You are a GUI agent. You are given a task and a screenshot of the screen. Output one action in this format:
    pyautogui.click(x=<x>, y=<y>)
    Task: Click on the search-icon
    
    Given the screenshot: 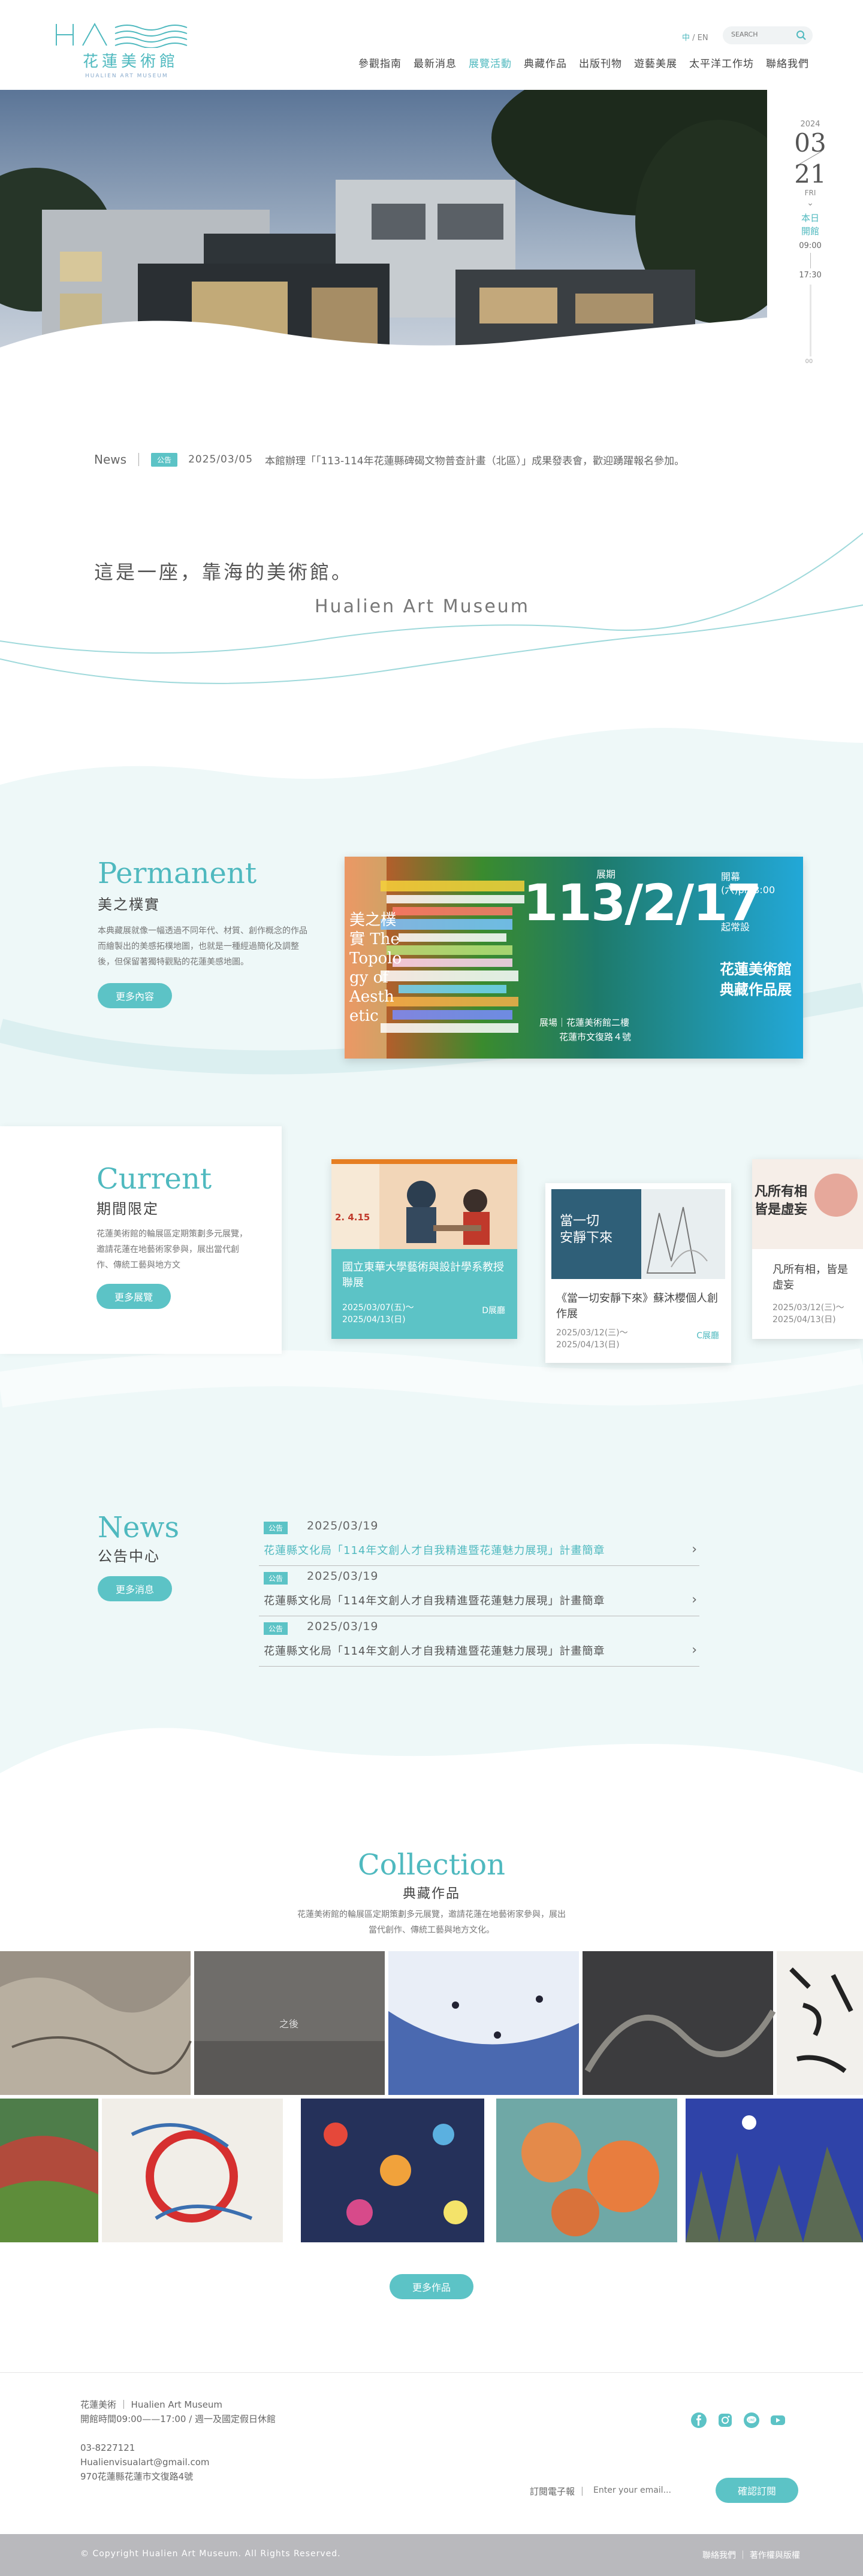 What is the action you would take?
    pyautogui.click(x=801, y=35)
    